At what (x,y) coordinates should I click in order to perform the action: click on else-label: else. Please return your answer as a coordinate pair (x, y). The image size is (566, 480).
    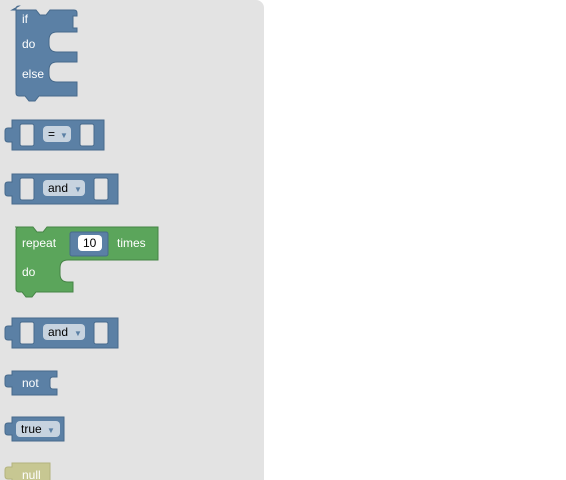
    Looking at the image, I should click on (33, 74).